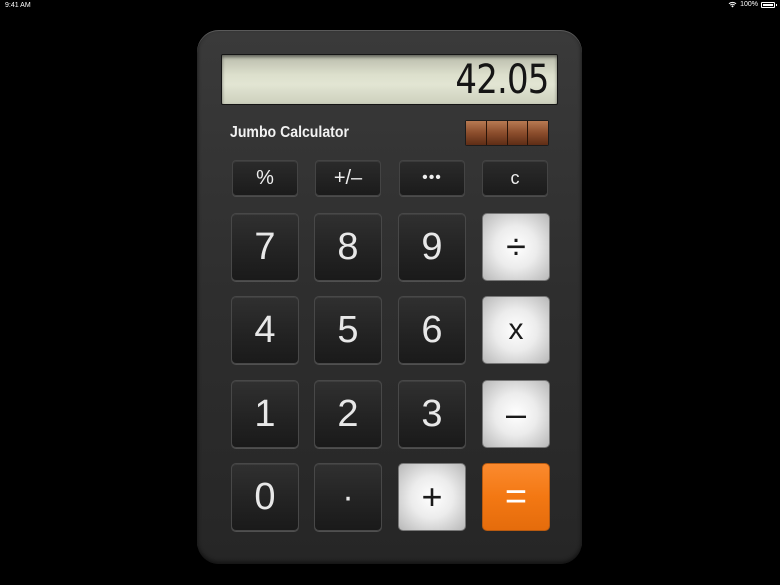 The width and height of the screenshot is (780, 585). What do you see at coordinates (432, 178) in the screenshot?
I see `more-button: •••` at bounding box center [432, 178].